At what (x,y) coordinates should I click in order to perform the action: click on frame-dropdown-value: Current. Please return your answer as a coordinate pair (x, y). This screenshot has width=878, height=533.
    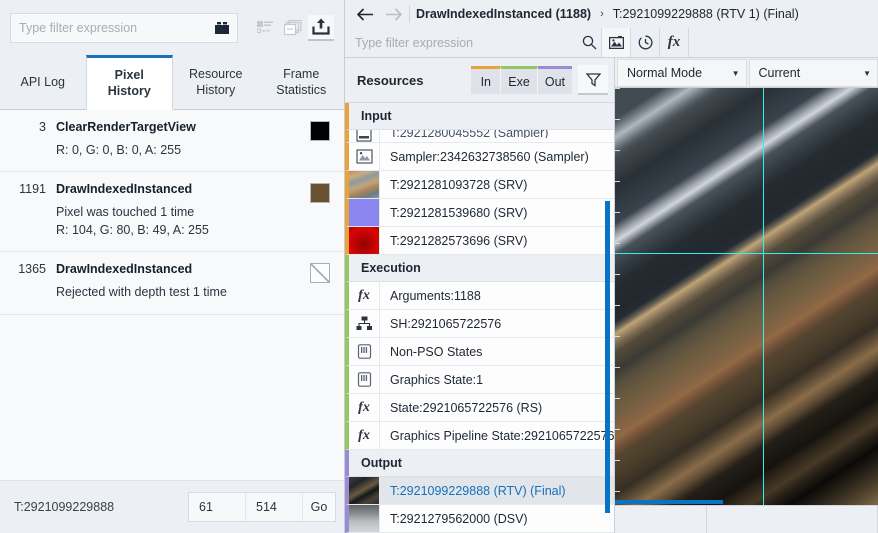
    Looking at the image, I should click on (779, 73).